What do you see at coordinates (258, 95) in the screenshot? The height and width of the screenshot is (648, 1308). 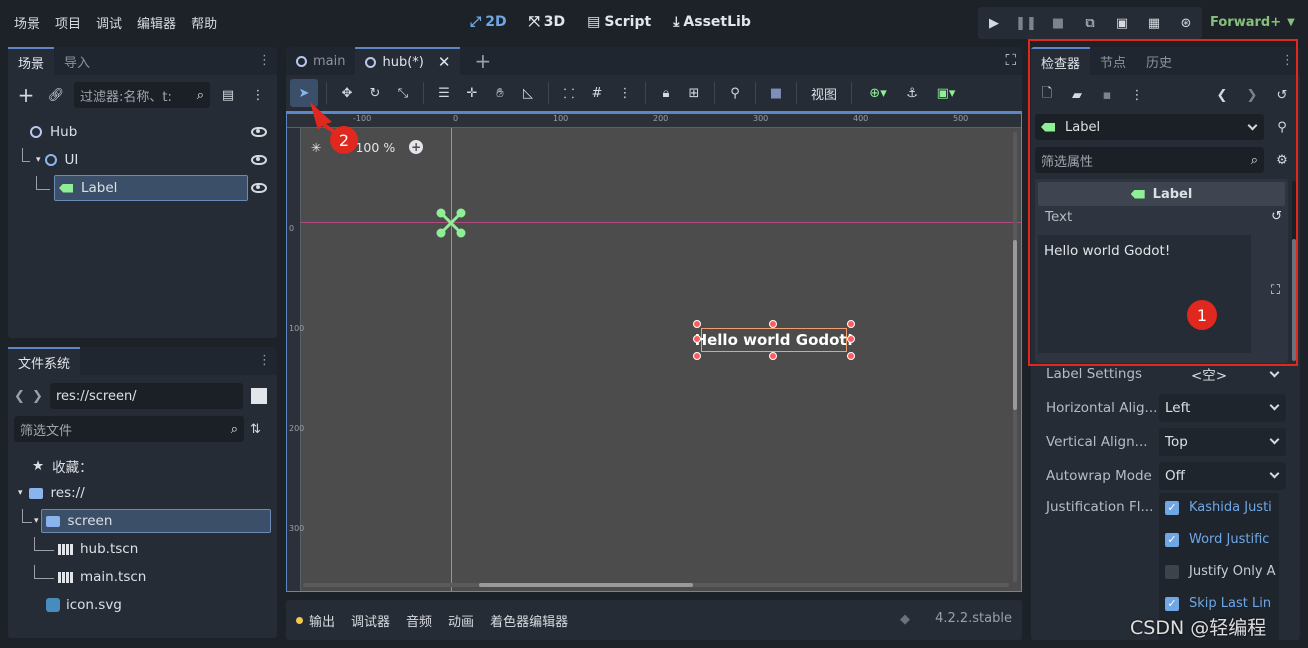 I see `scene-menu-icon: ⋮` at bounding box center [258, 95].